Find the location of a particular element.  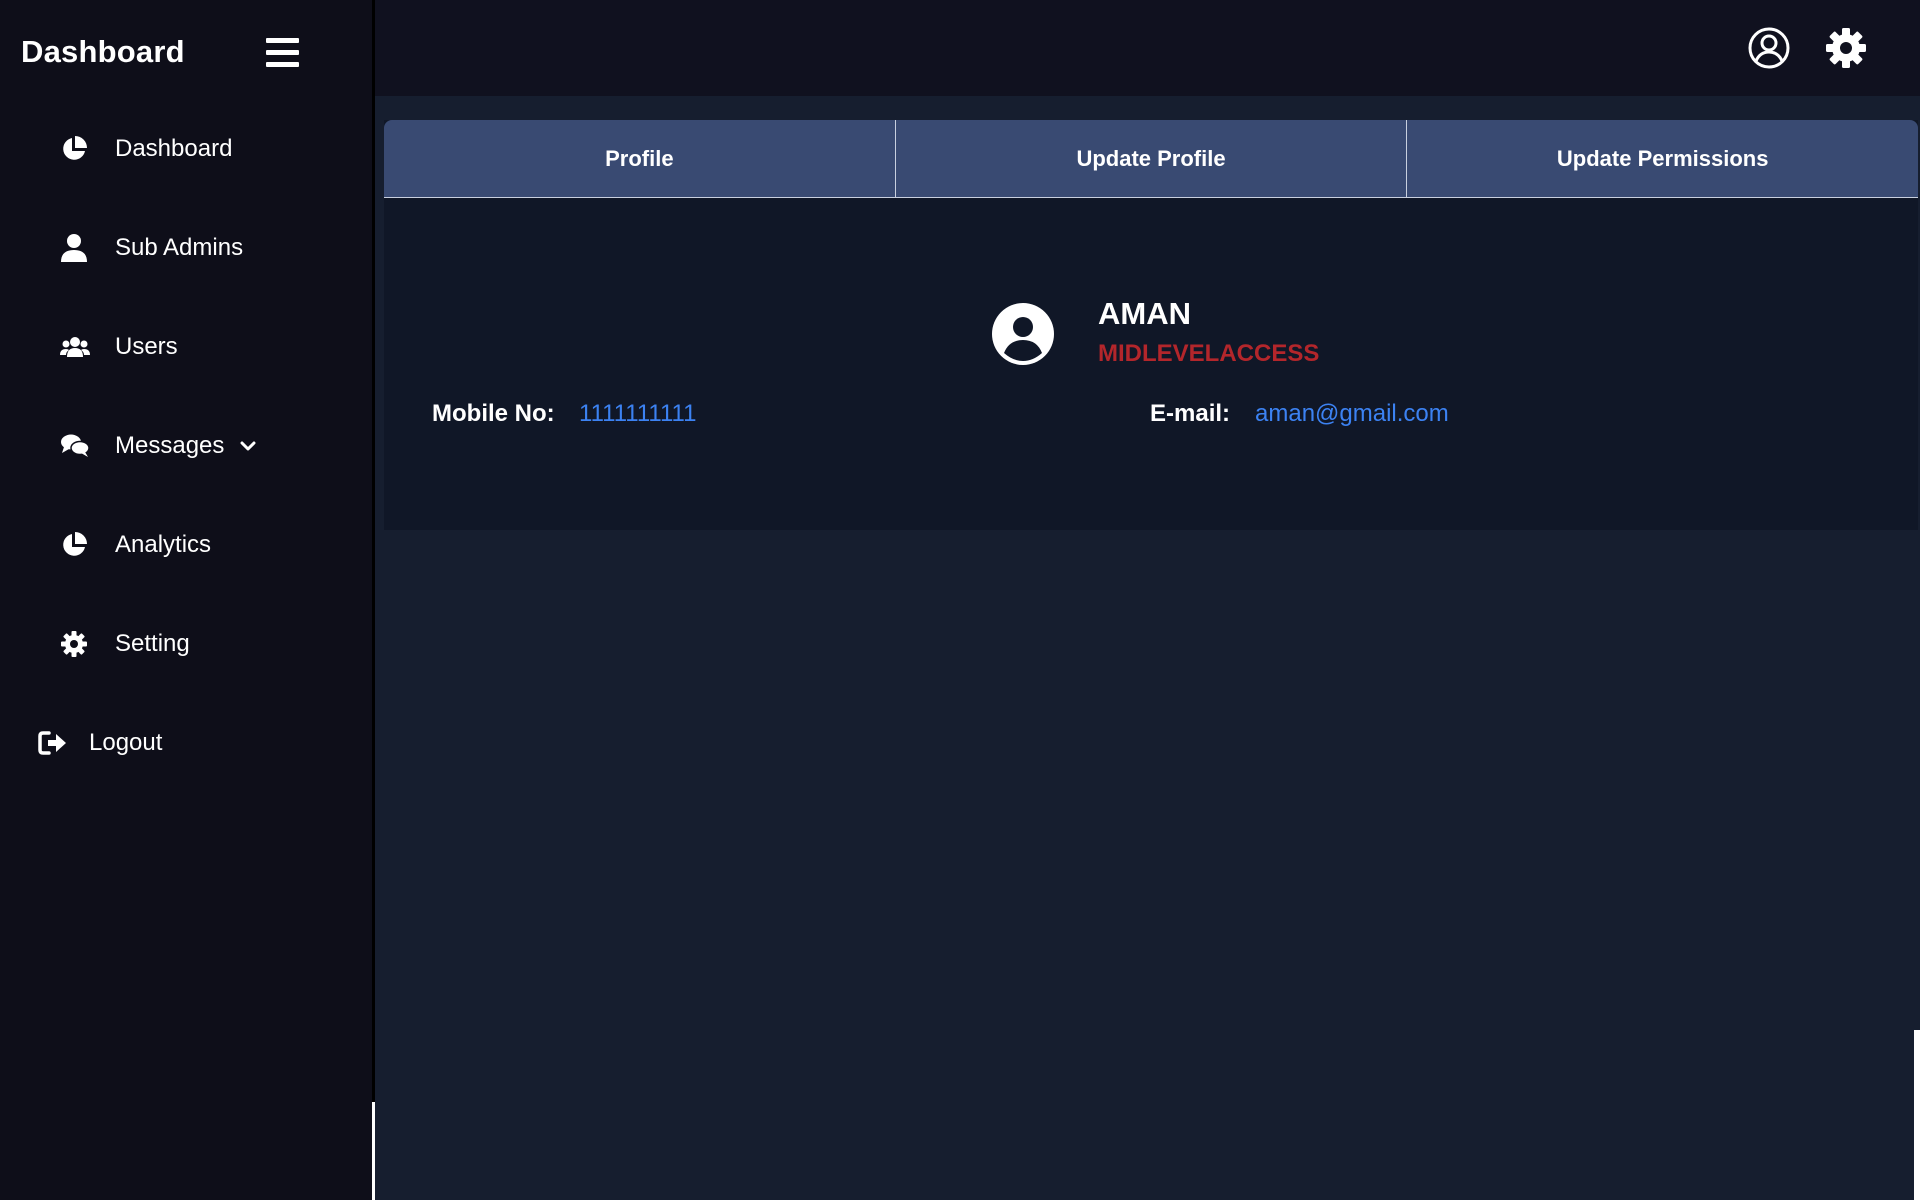

sidebar-item-setting: Setting is located at coordinates (125, 644).